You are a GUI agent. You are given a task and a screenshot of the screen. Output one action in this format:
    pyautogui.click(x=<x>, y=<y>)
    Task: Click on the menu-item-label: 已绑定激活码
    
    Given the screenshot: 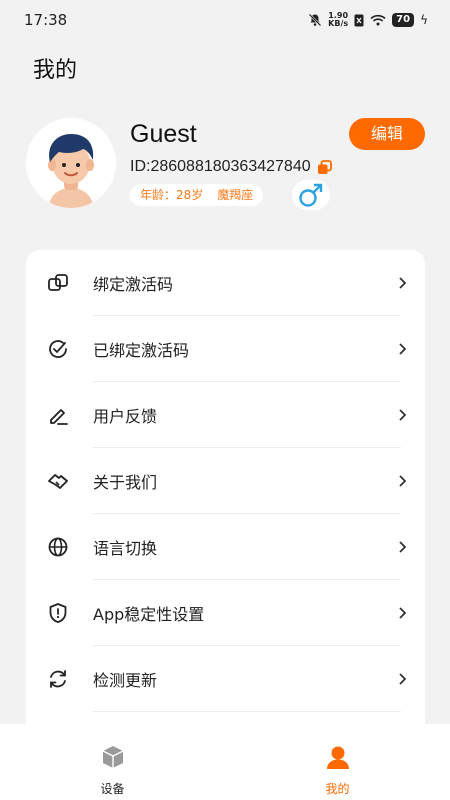 What is the action you would take?
    pyautogui.click(x=141, y=350)
    